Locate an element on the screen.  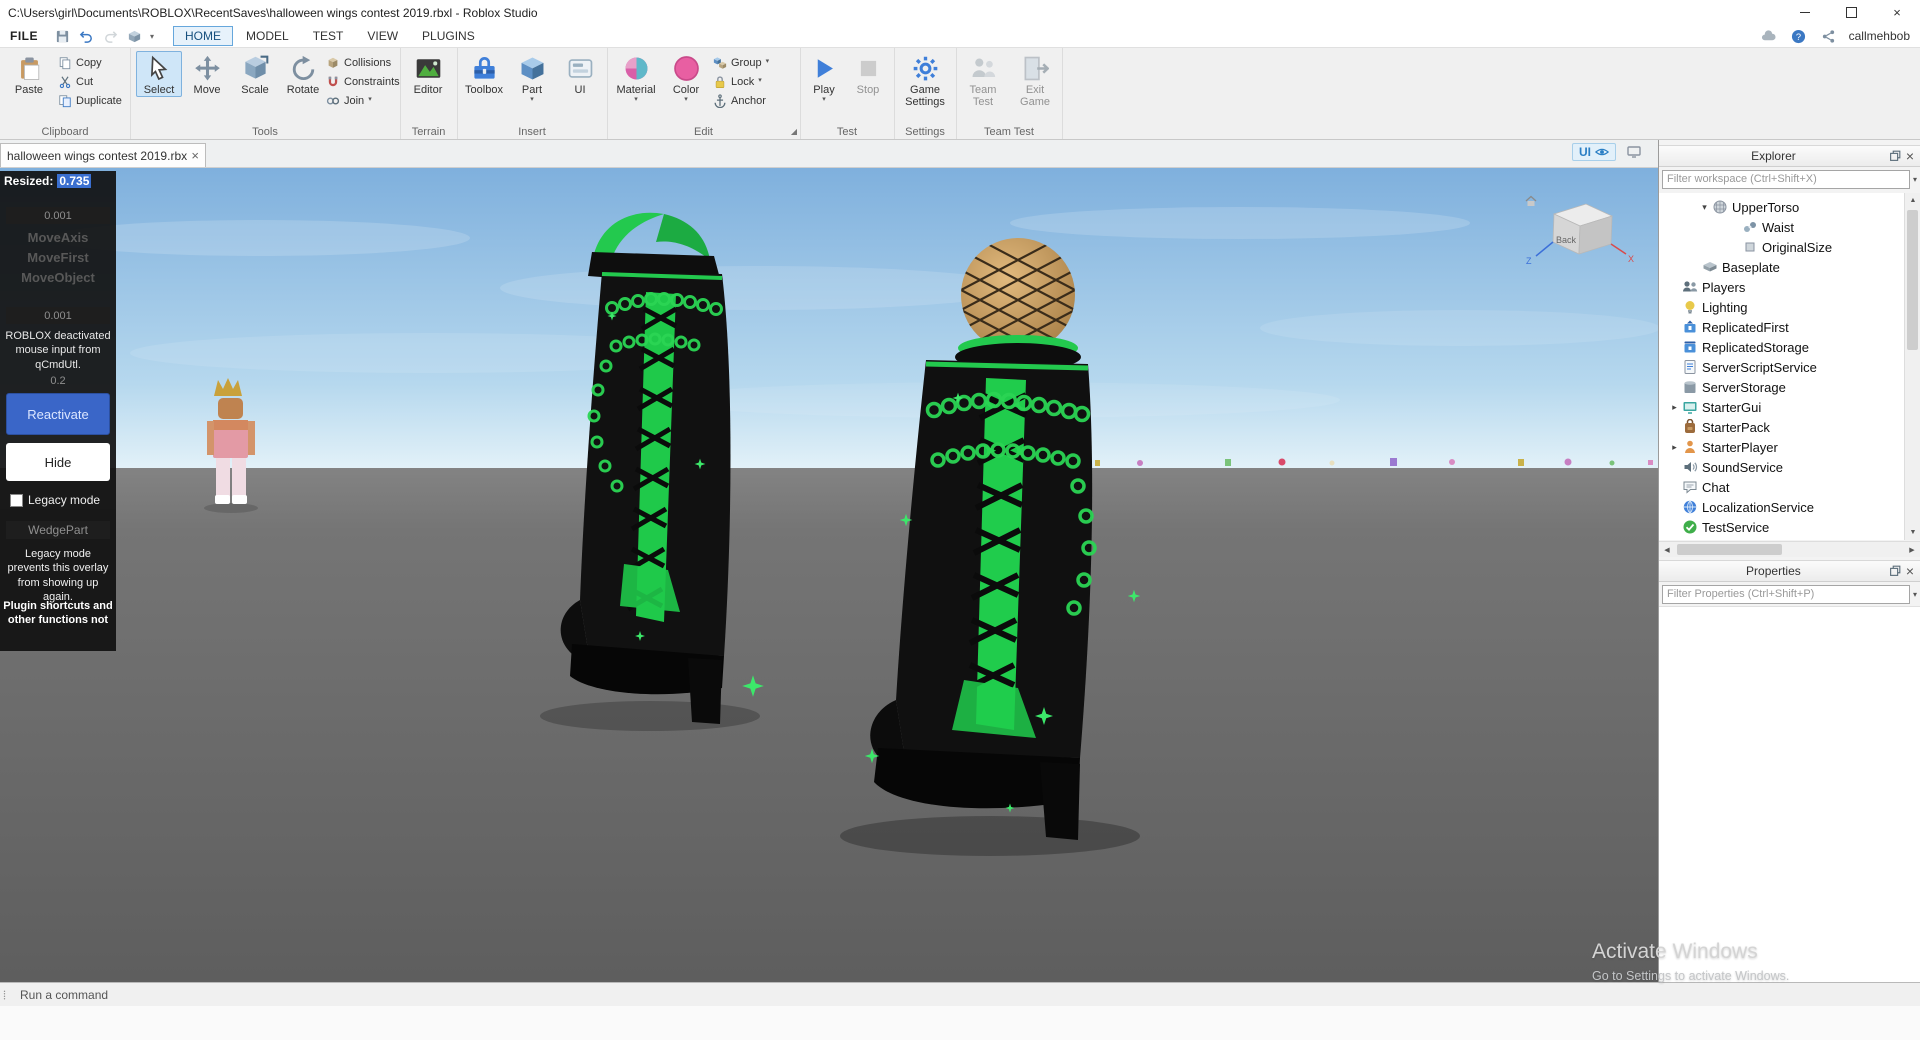
ribbon-tab-home: HOME is located at coordinates (203, 36).